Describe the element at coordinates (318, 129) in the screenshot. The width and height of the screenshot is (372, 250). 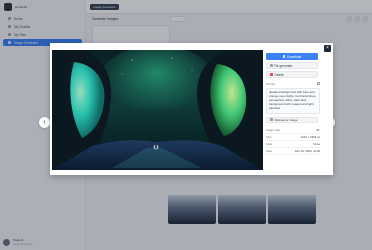
I see `metadata-value: 16:` at that location.